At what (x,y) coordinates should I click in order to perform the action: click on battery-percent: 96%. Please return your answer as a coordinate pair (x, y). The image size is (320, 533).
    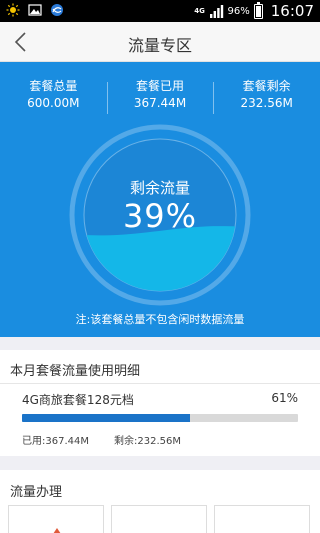
    Looking at the image, I should click on (238, 11).